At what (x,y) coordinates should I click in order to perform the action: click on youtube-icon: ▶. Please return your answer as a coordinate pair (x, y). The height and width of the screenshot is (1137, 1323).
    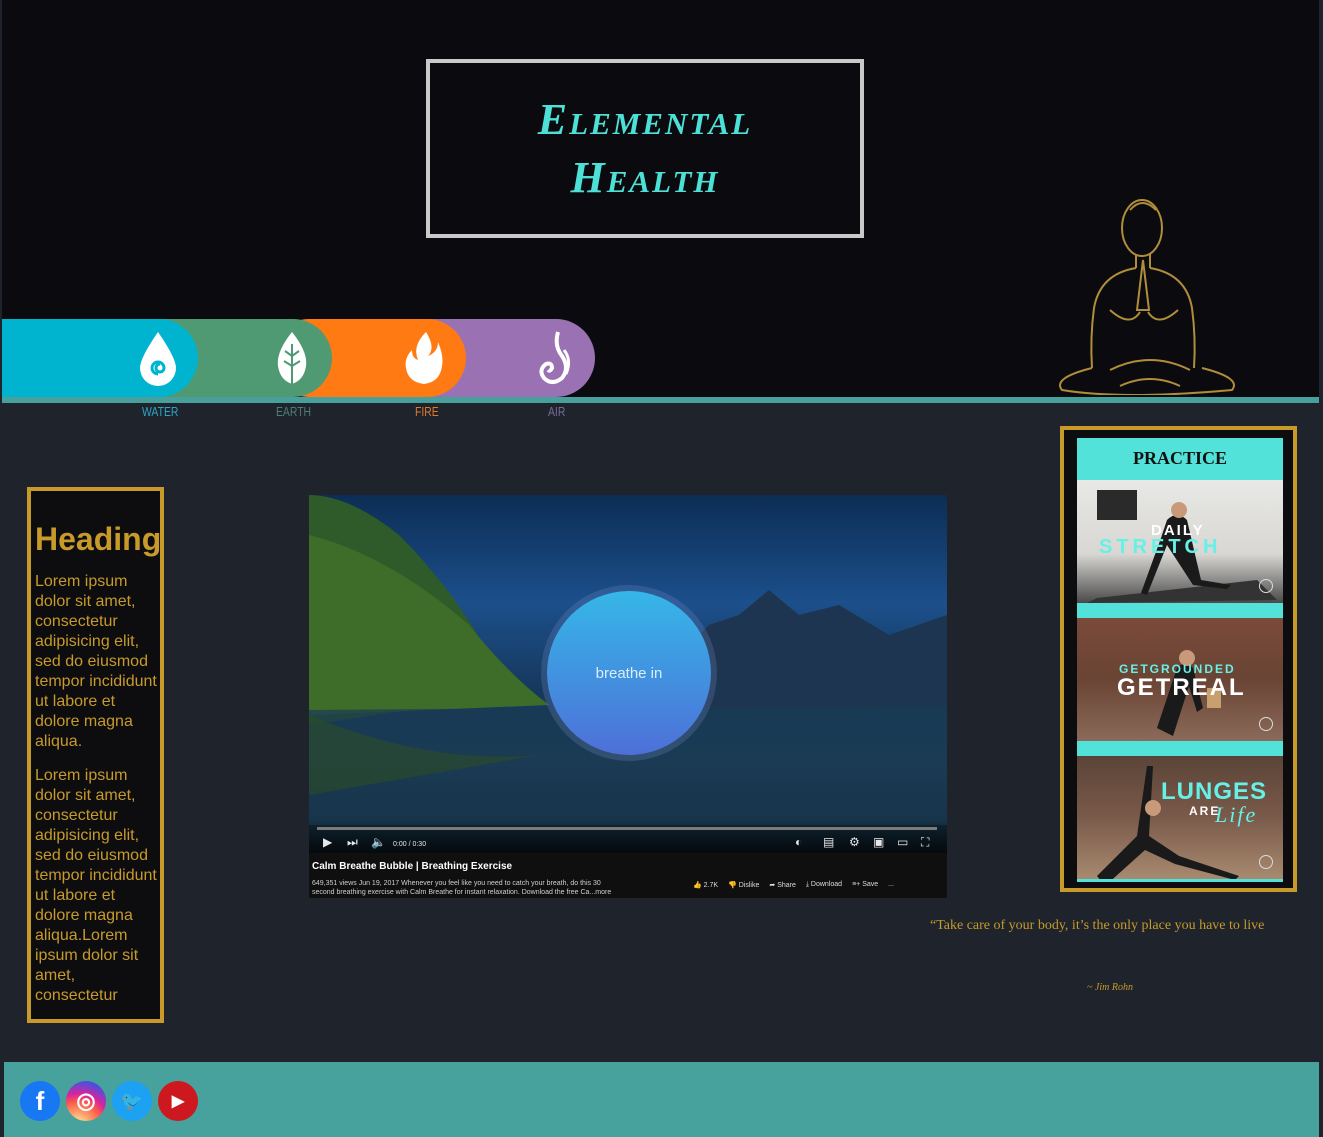
    Looking at the image, I should click on (178, 1101).